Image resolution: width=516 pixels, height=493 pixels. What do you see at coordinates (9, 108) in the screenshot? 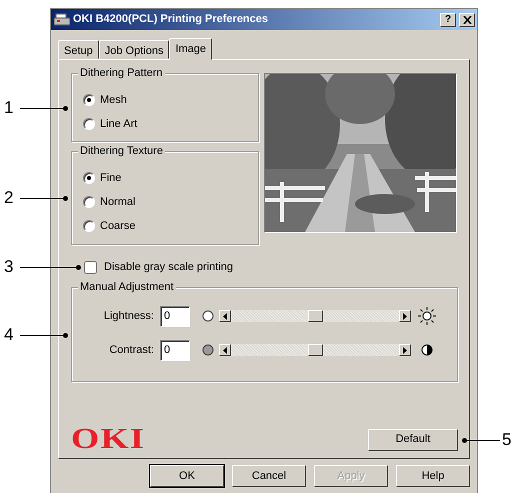
I see `callout-number: 1` at bounding box center [9, 108].